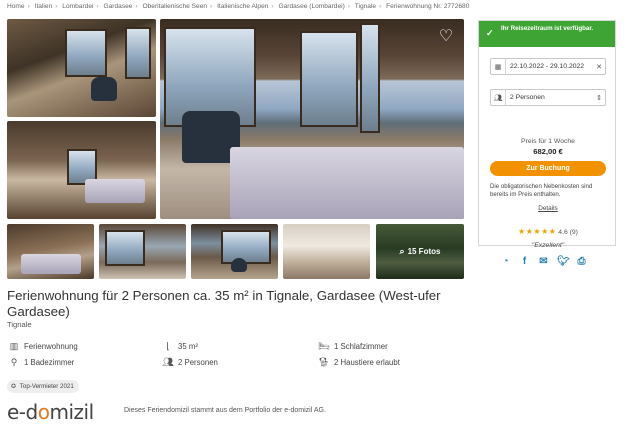 Image resolution: width=635 pixels, height=433 pixels. Describe the element at coordinates (548, 97) in the screenshot. I see `persons-select: 👥︎ 2 Personen ⇕` at that location.